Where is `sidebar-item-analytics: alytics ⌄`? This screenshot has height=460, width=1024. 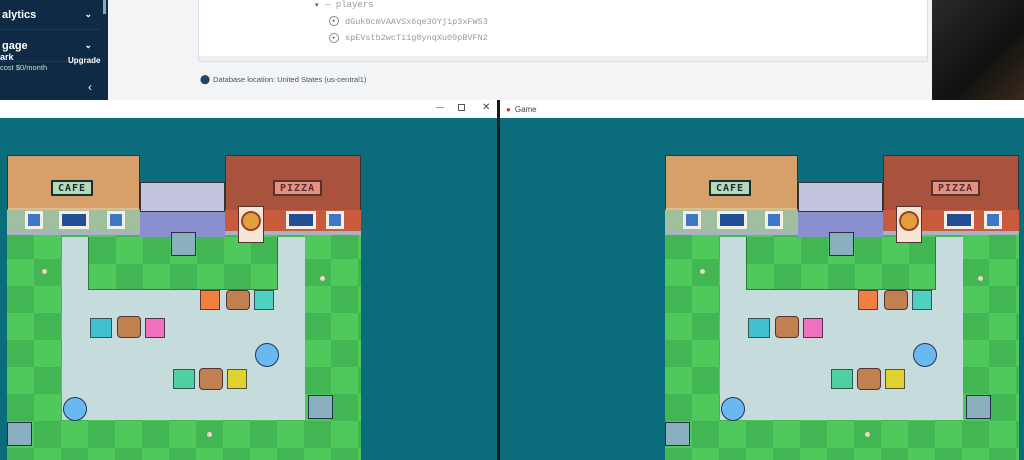 sidebar-item-analytics: alytics ⌄ is located at coordinates (50, 15).